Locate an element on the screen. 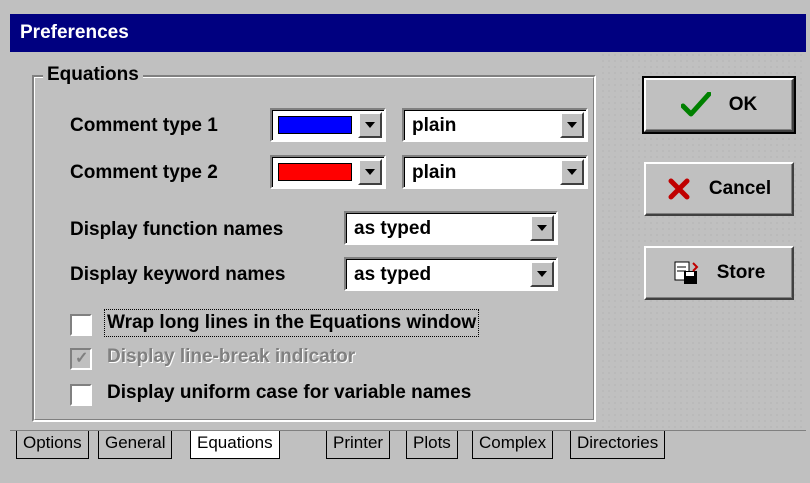 The width and height of the screenshot is (810, 483). checkmark-icon is located at coordinates (695, 104).